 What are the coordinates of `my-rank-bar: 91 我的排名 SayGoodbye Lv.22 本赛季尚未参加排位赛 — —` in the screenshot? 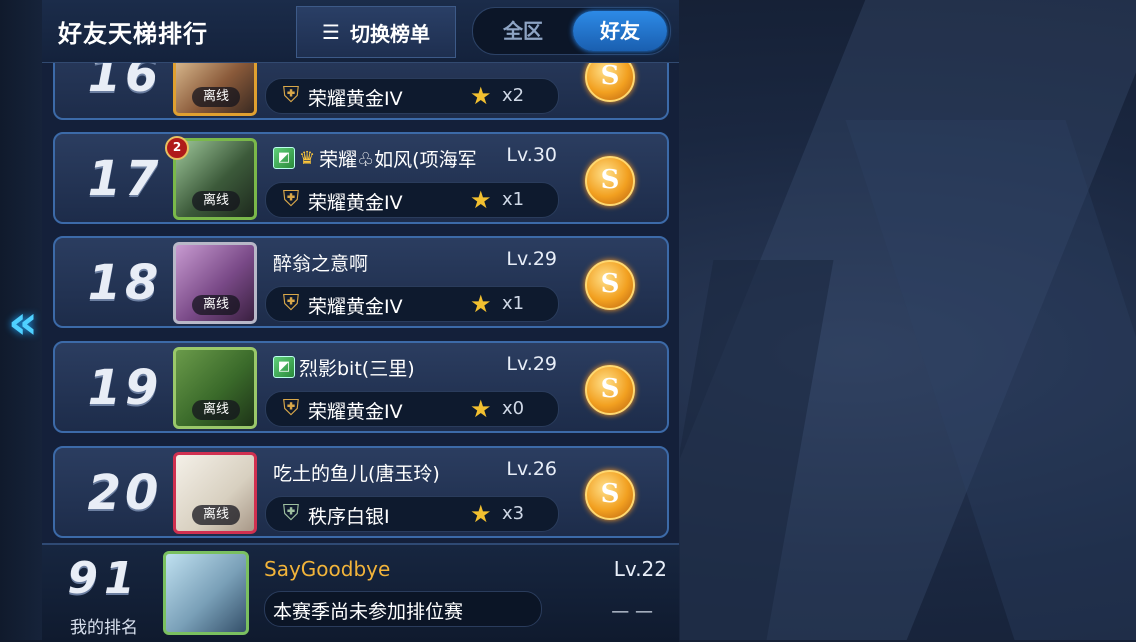 It's located at (360, 592).